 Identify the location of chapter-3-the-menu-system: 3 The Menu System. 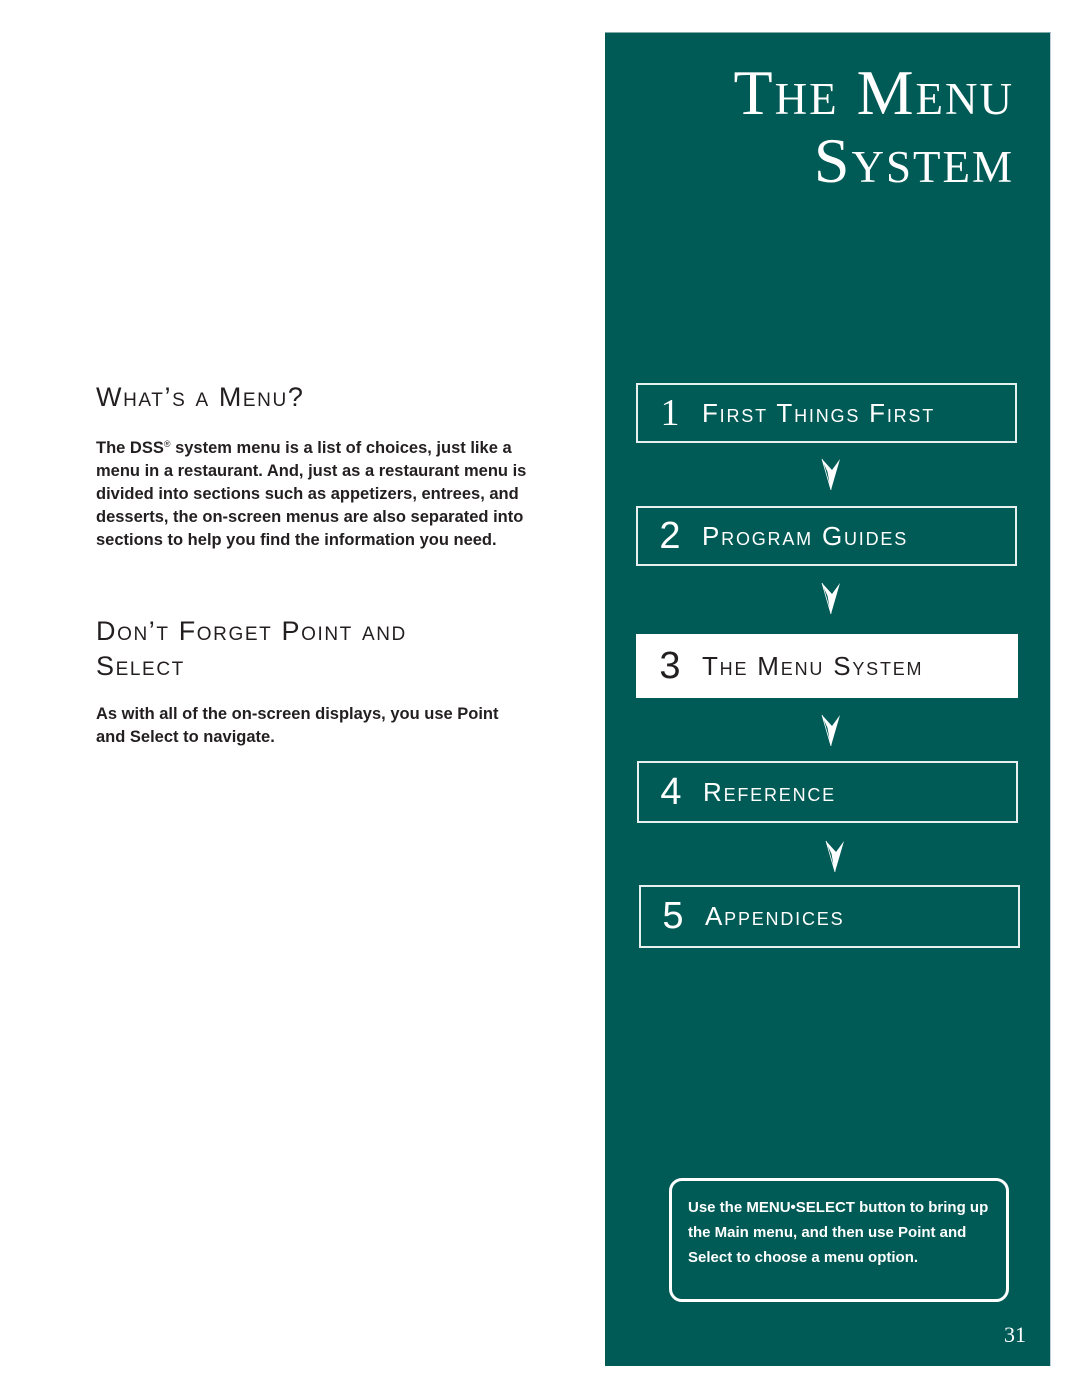
(827, 666).